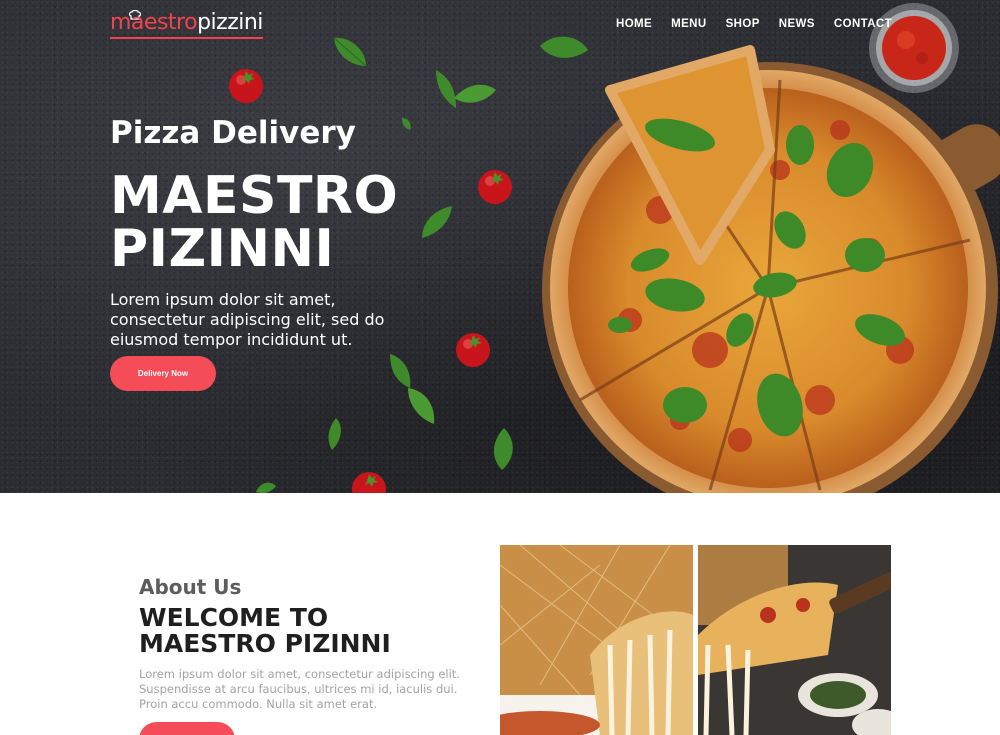 Image resolution: width=1000 pixels, height=735 pixels. What do you see at coordinates (233, 133) in the screenshot?
I see `hero-subtitle: Pizza Delivery` at bounding box center [233, 133].